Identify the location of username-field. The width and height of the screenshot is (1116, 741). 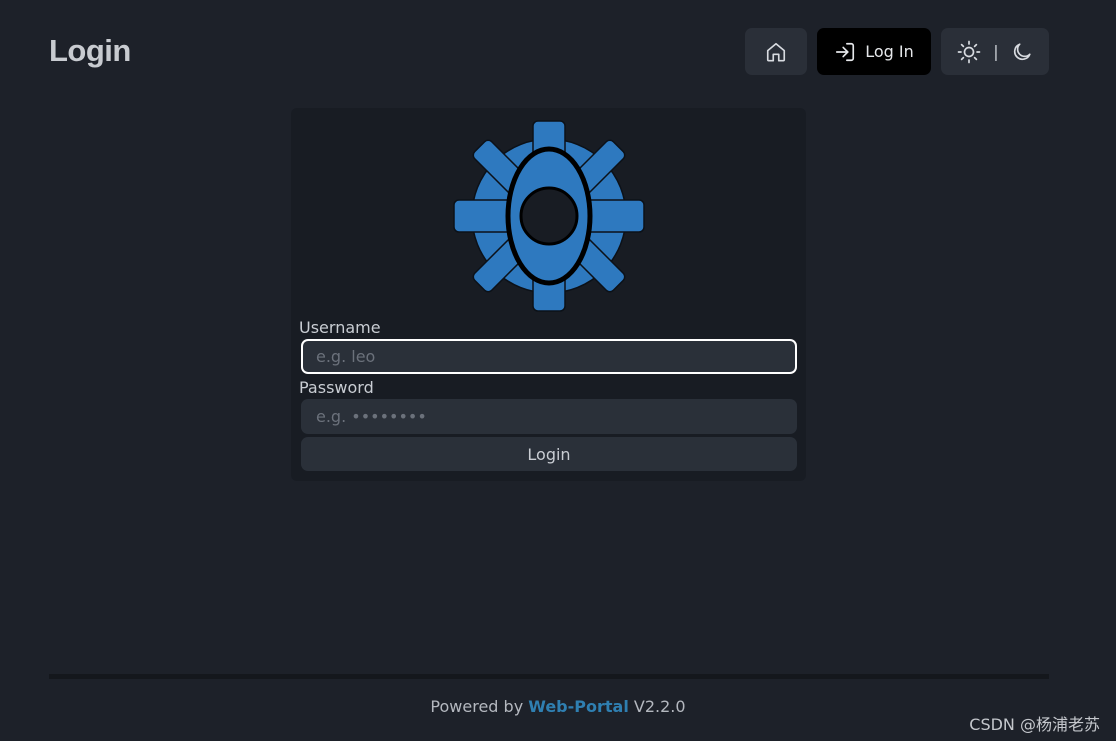
(549, 356).